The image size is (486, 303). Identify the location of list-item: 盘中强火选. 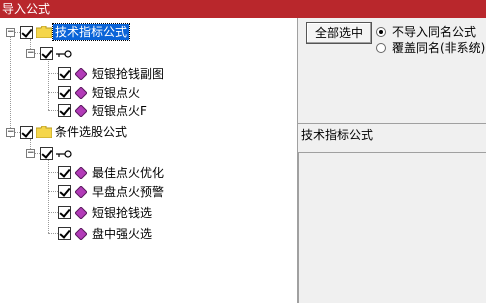
(110, 234).